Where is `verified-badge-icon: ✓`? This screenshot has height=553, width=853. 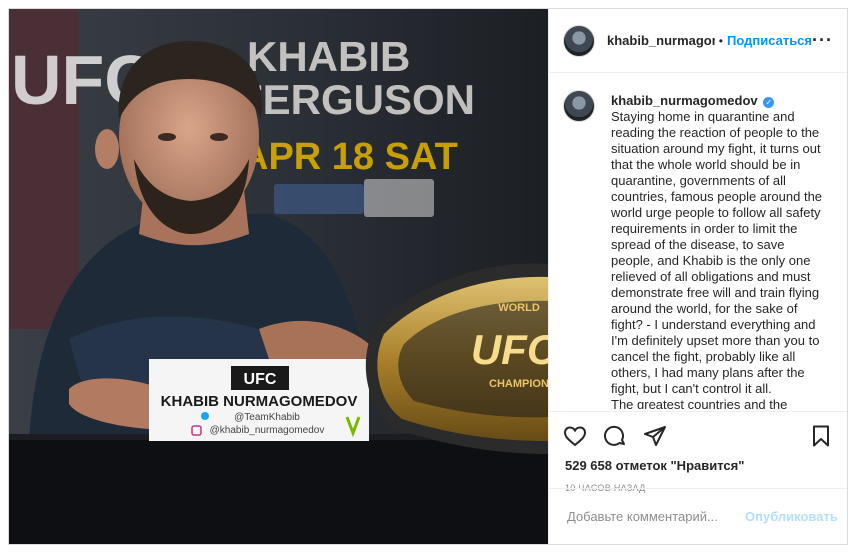
verified-badge-icon: ✓ is located at coordinates (769, 102).